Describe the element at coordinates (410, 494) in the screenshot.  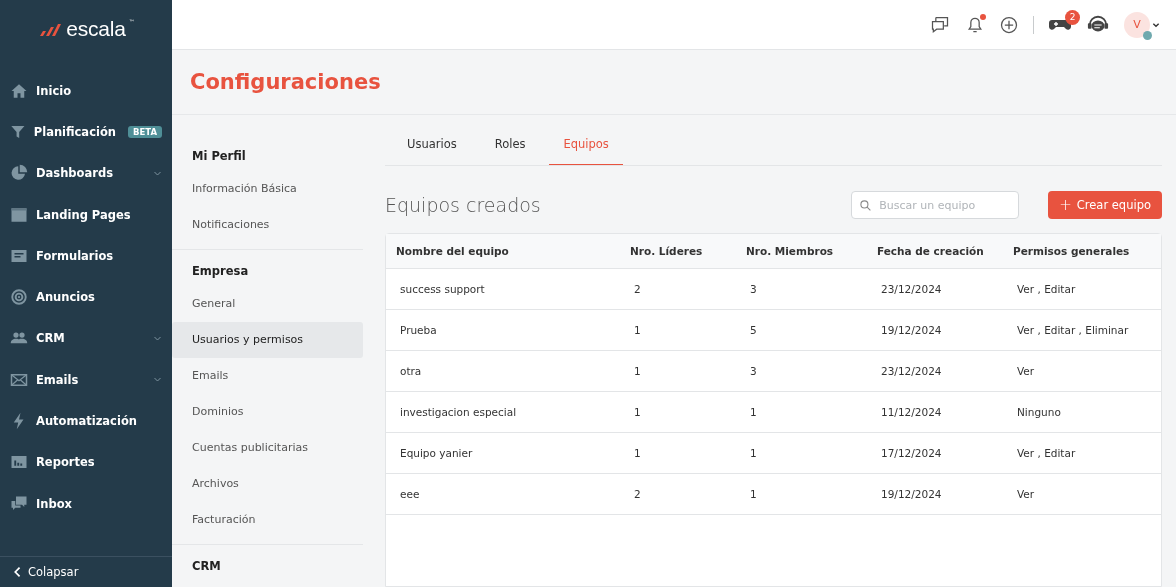
I see `table-cell-text: eee` at that location.